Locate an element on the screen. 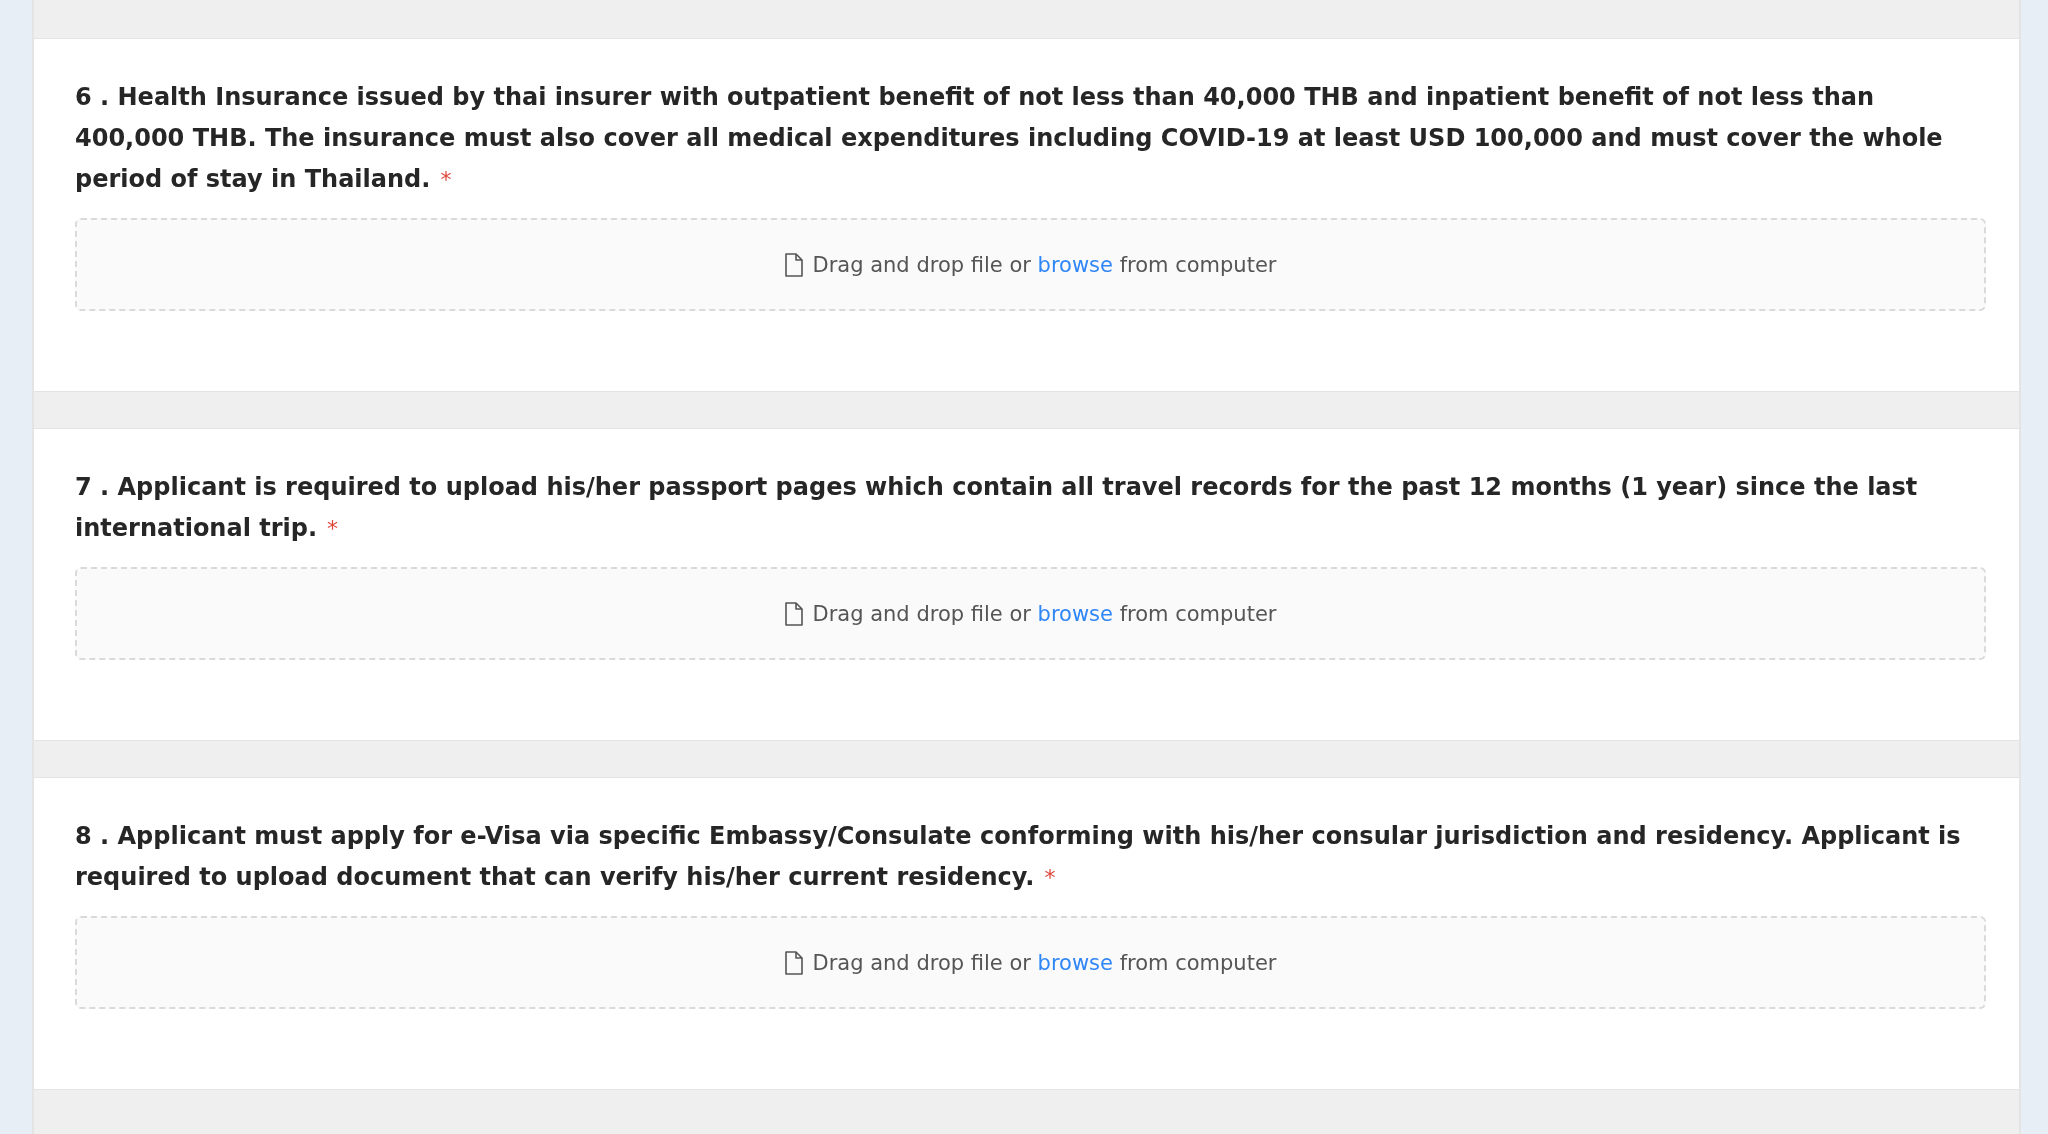 This screenshot has width=2048, height=1134. question-text: 7 . Applicant is required to upload his/her passport pages which contain all travel records for the past 12 months (1 year) since the last international trip. * is located at coordinates (997, 508).